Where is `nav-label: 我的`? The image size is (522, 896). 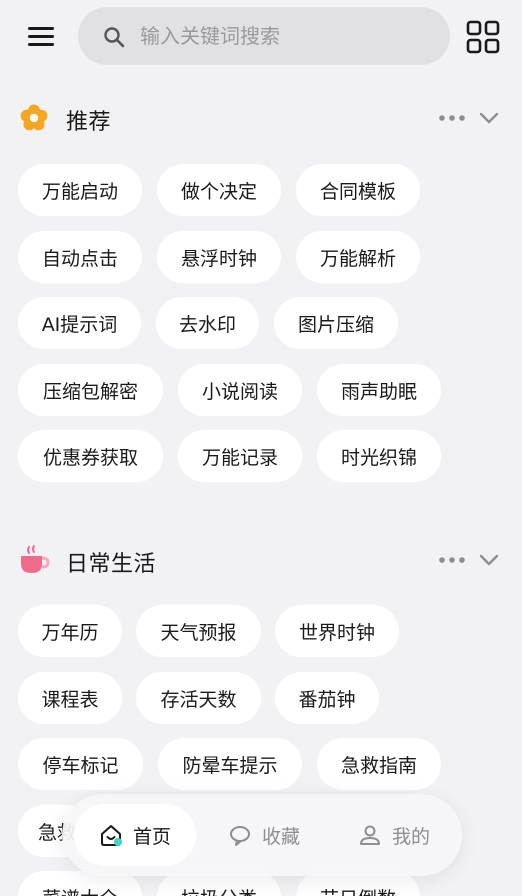 nav-label: 我的 is located at coordinates (410, 836).